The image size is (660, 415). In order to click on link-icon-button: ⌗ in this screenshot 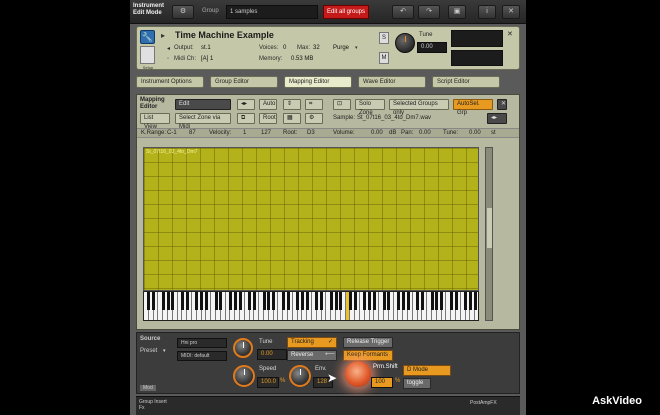, I will do `click(314, 104)`.